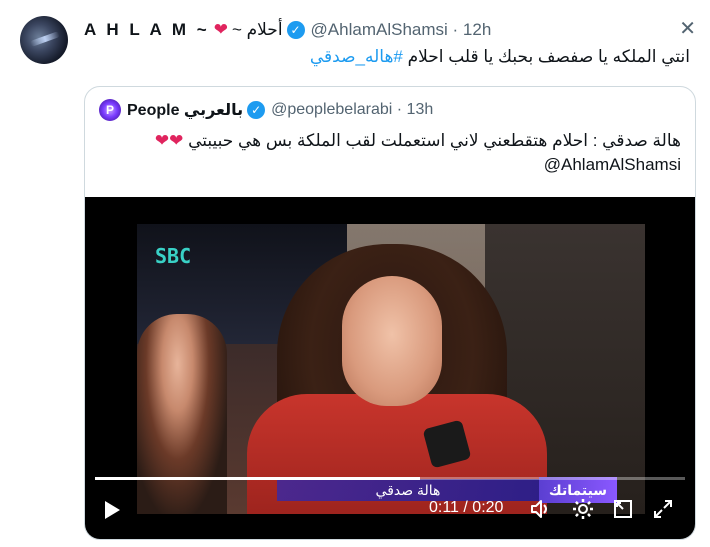 The width and height of the screenshot is (710, 547). I want to click on play-icon, so click(112, 510).